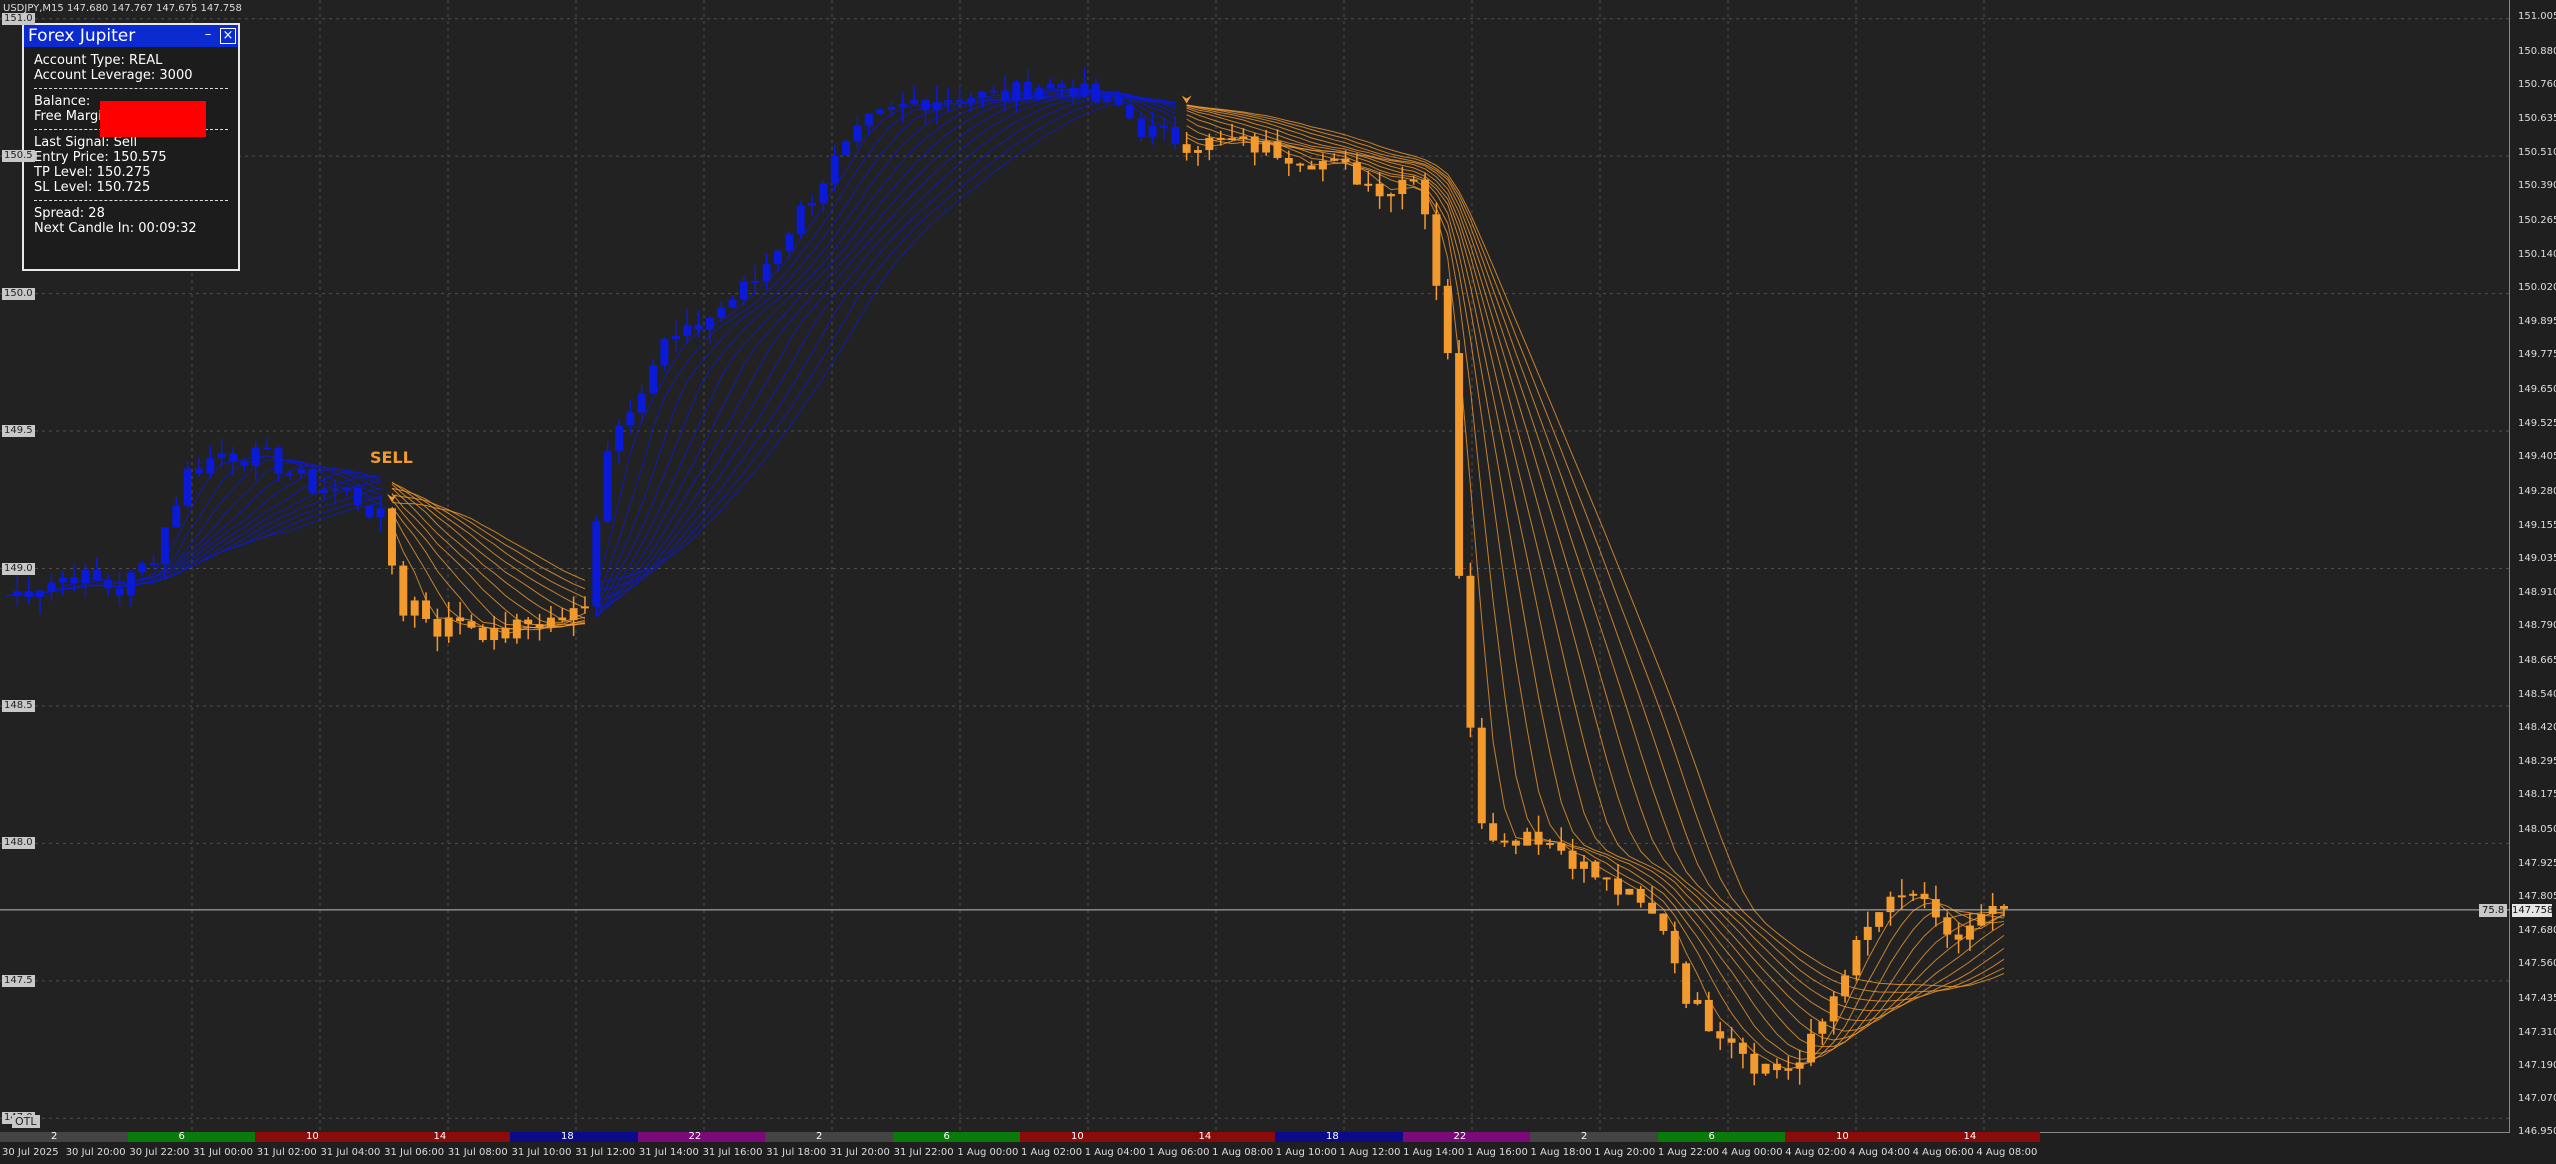  Describe the element at coordinates (95, 1152) in the screenshot. I see `time-tick-label: 30 Jul 20:00` at that location.